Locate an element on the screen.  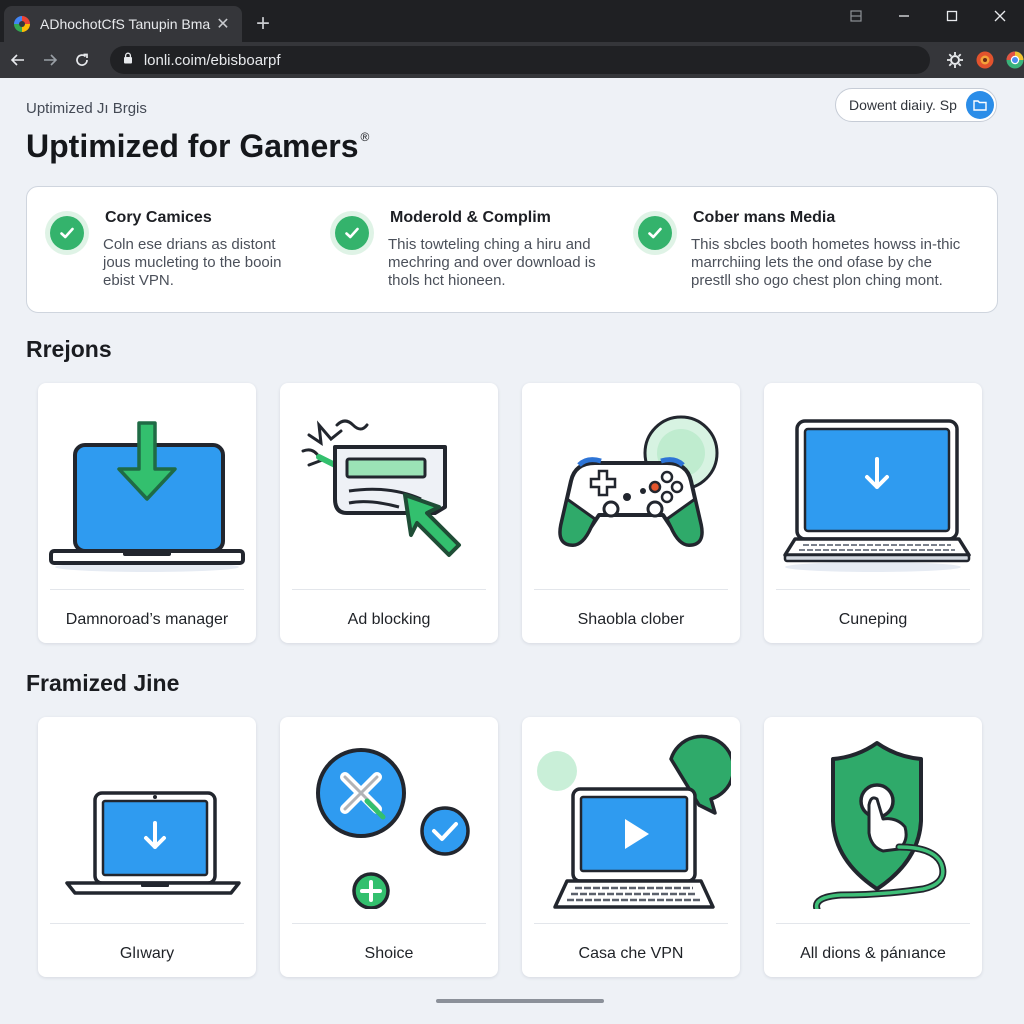
card-download-manager: Damnoroad’s manager is located at coordinates (147, 513).